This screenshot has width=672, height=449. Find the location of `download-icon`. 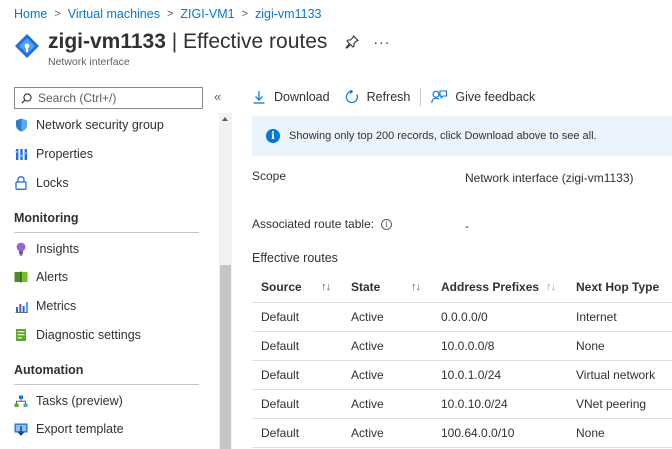

download-icon is located at coordinates (259, 97).